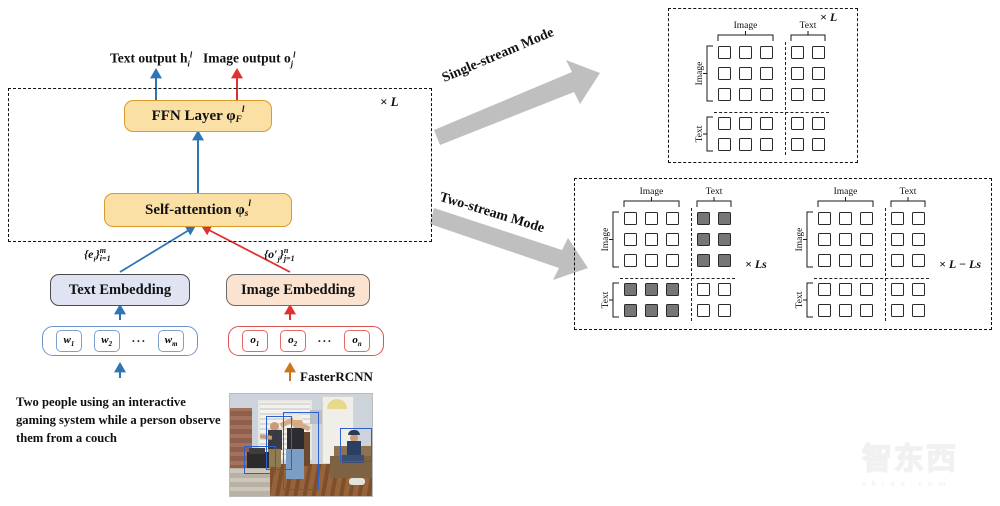 This screenshot has height=506, width=1000. Describe the element at coordinates (298, 290) in the screenshot. I see `image-embedding-block: Image Embedding` at that location.